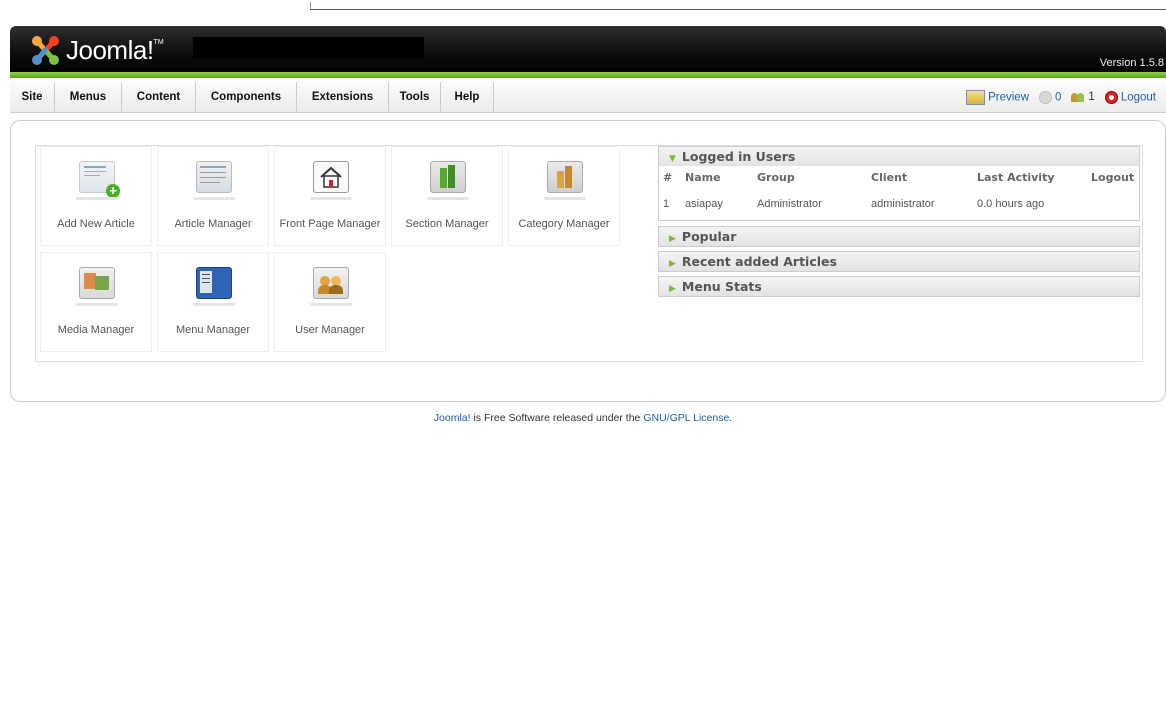  What do you see at coordinates (246, 97) in the screenshot?
I see `menu-components: Components` at bounding box center [246, 97].